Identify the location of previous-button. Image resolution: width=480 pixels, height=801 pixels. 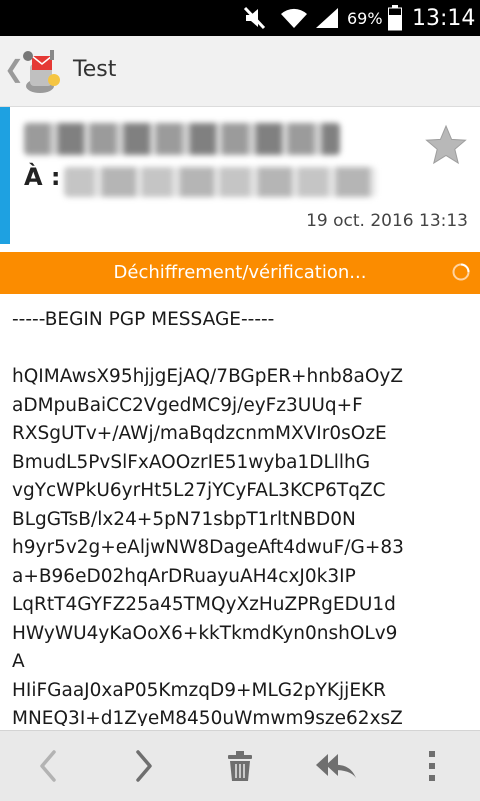
(48, 766).